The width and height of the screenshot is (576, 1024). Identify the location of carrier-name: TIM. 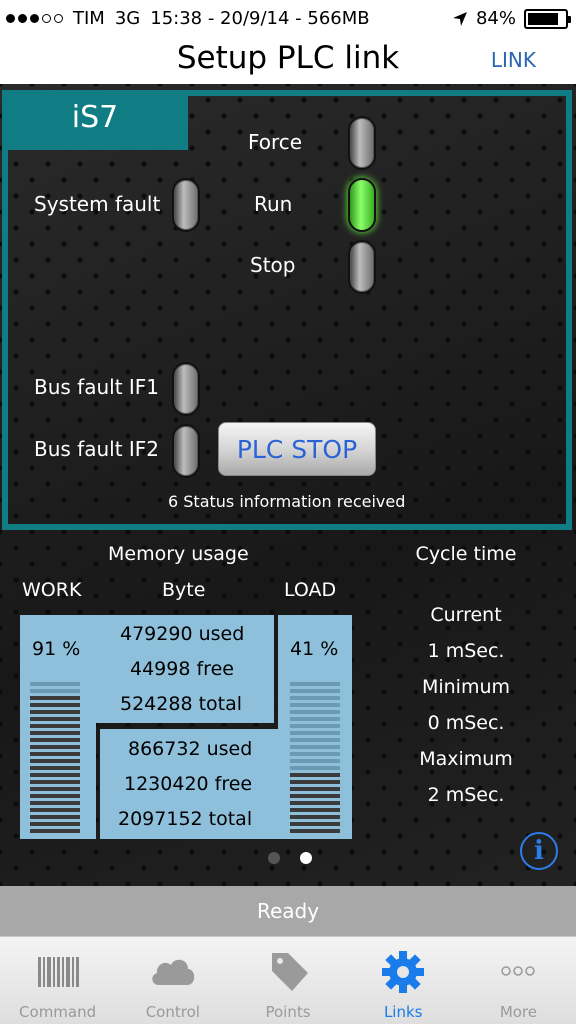
(89, 18).